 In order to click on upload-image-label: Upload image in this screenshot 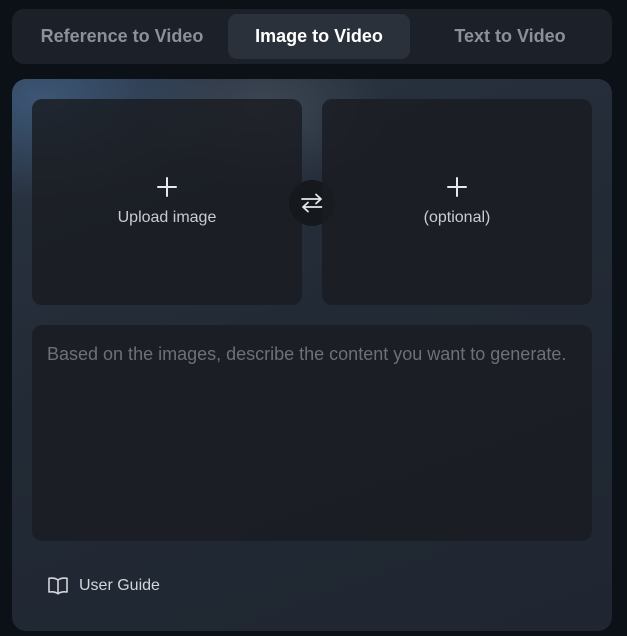, I will do `click(167, 217)`.